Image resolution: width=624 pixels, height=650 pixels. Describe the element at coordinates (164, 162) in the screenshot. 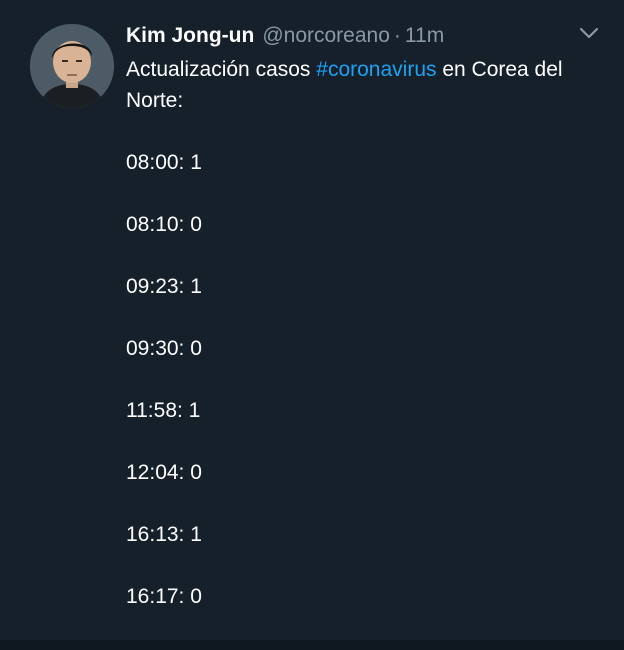

I see `case-update-item: 08:00: 1` at that location.